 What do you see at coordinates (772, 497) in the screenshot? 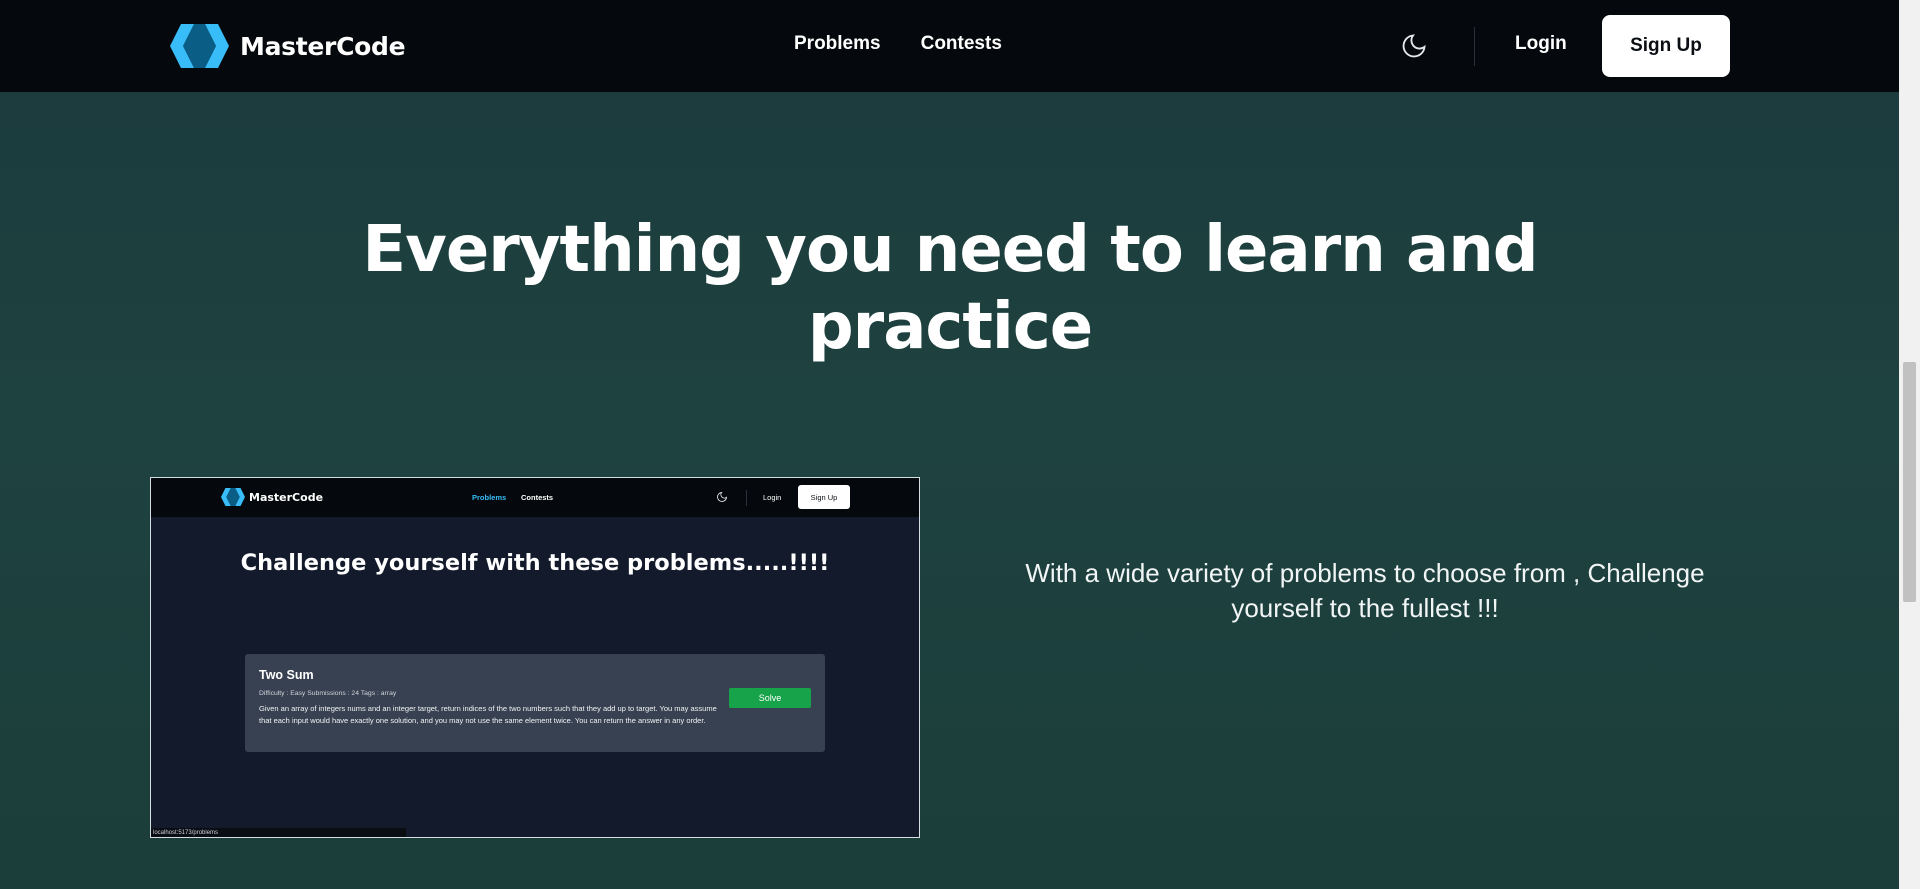
I see `preview-login: Login` at bounding box center [772, 497].